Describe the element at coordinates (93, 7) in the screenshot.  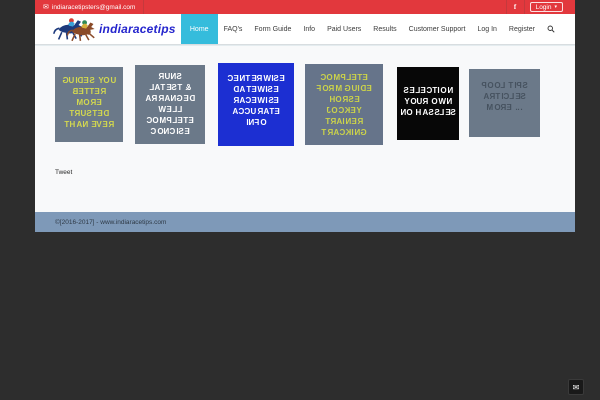
I see `email-address: indiaracetipsters@gmail.com` at that location.